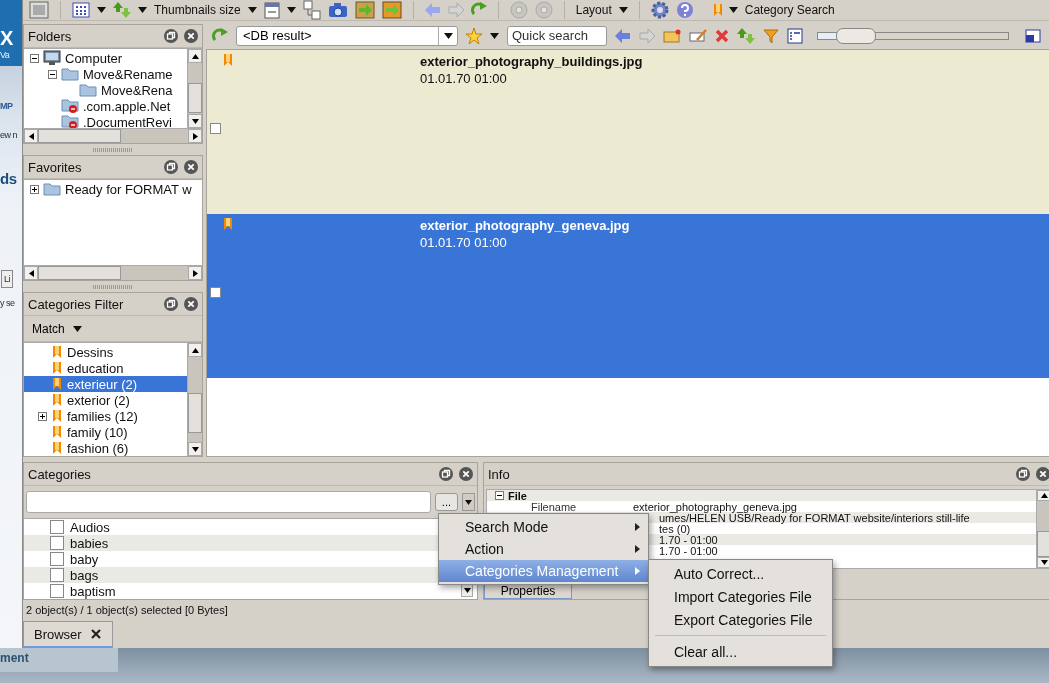 The image size is (1049, 683). I want to click on toolbar-label: Thumbnails size, so click(197, 10).